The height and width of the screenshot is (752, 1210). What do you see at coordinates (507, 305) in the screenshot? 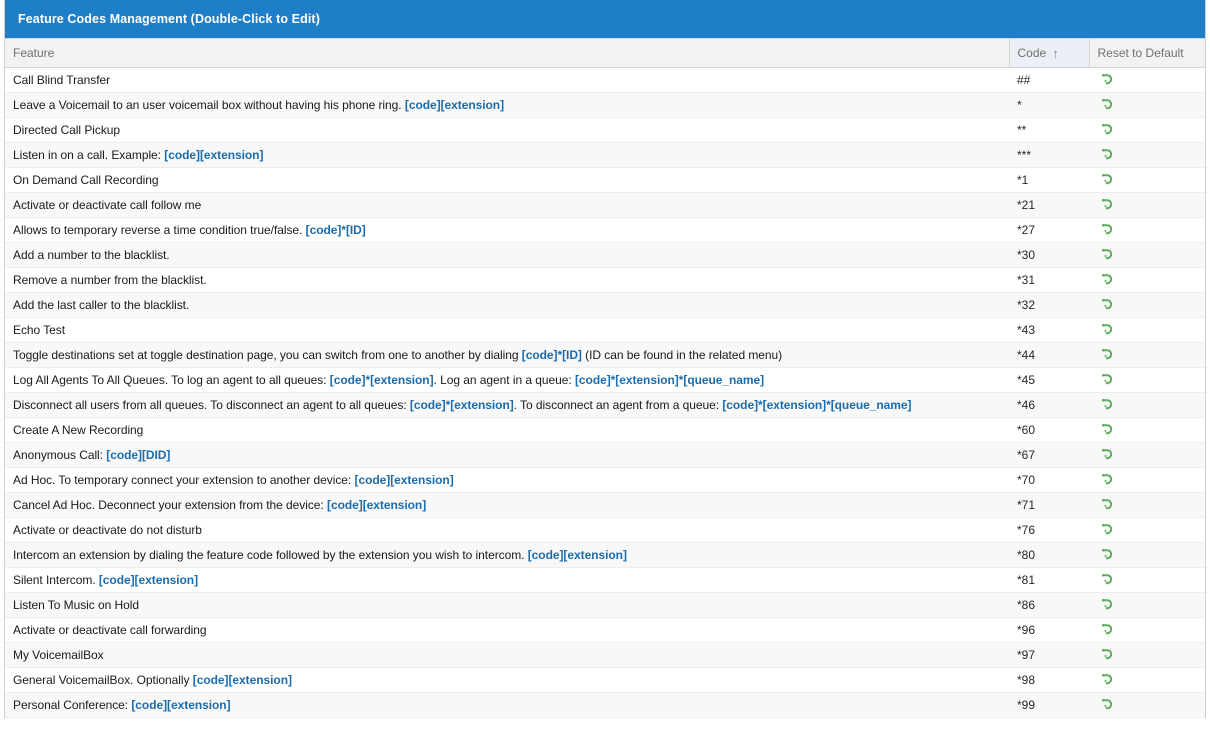
I see `feature-description-cell: Add the last caller to the blacklist.` at bounding box center [507, 305].